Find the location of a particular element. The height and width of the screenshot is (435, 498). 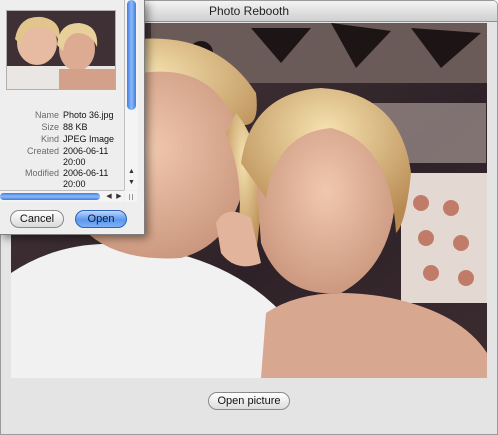

info-label: Created is located at coordinates (42, 151).